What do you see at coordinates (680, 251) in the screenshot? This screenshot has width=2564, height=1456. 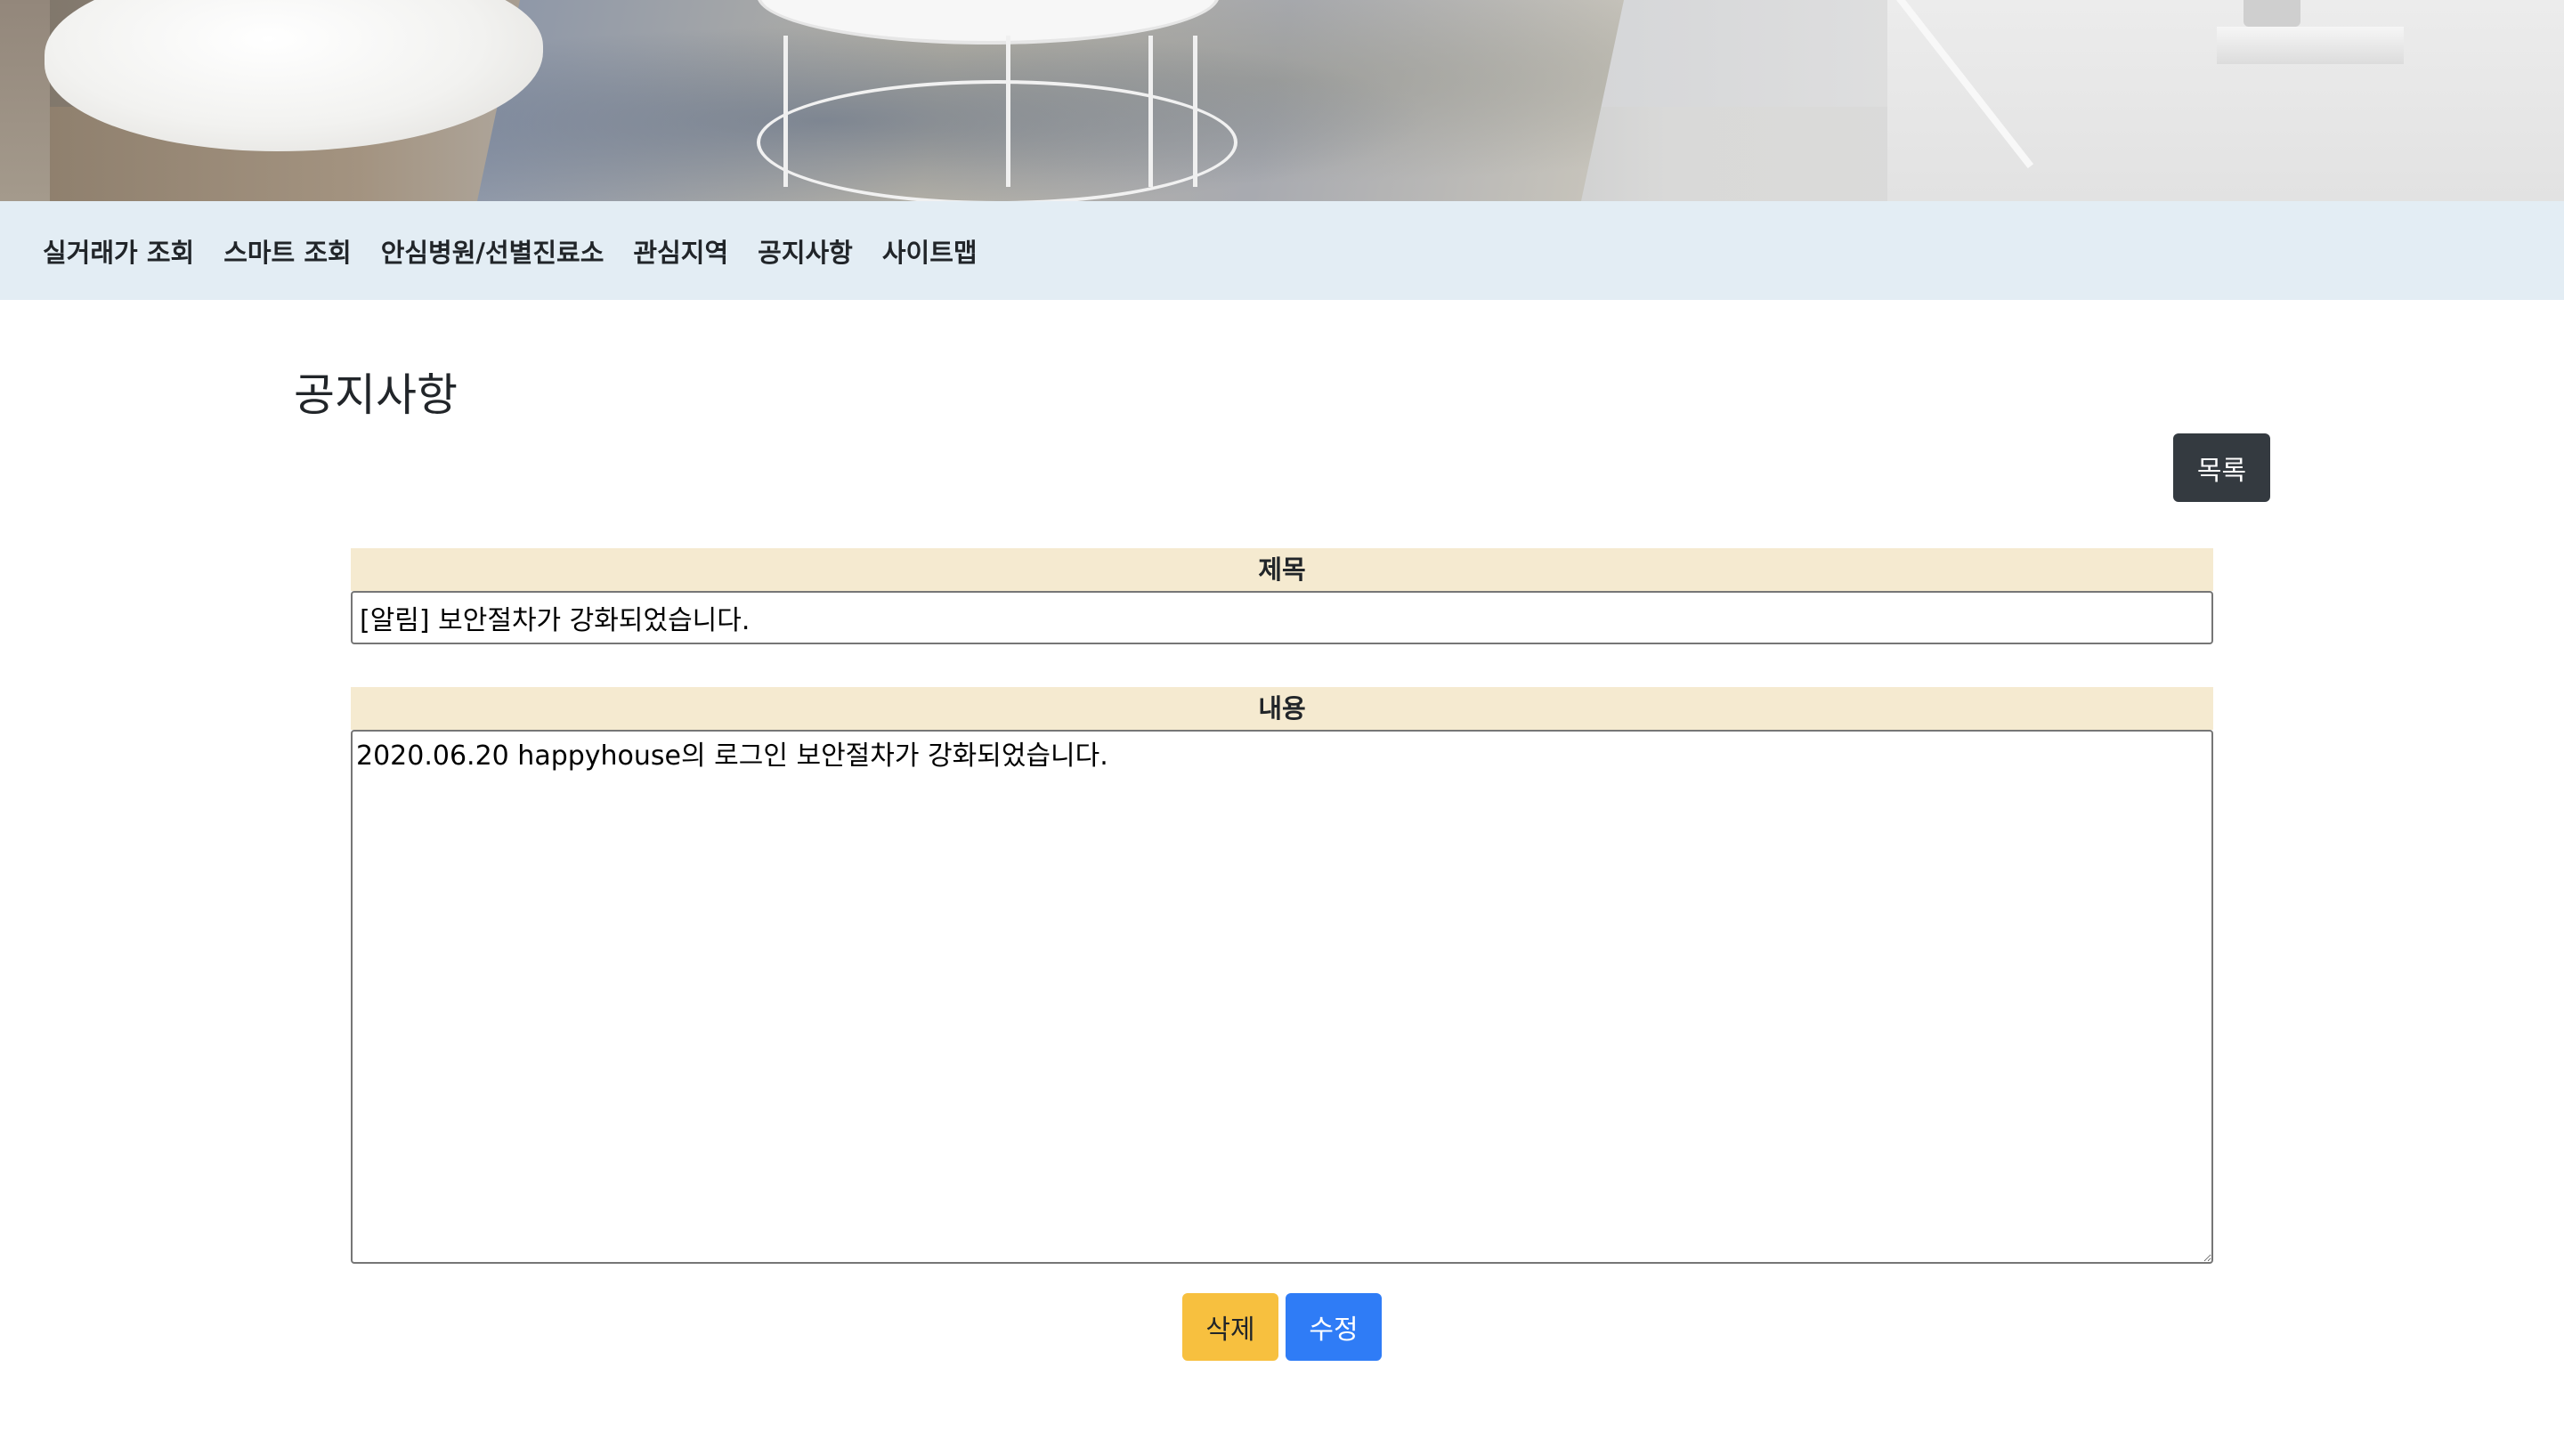 I see `nav-item-interest-area: 관심지역` at bounding box center [680, 251].